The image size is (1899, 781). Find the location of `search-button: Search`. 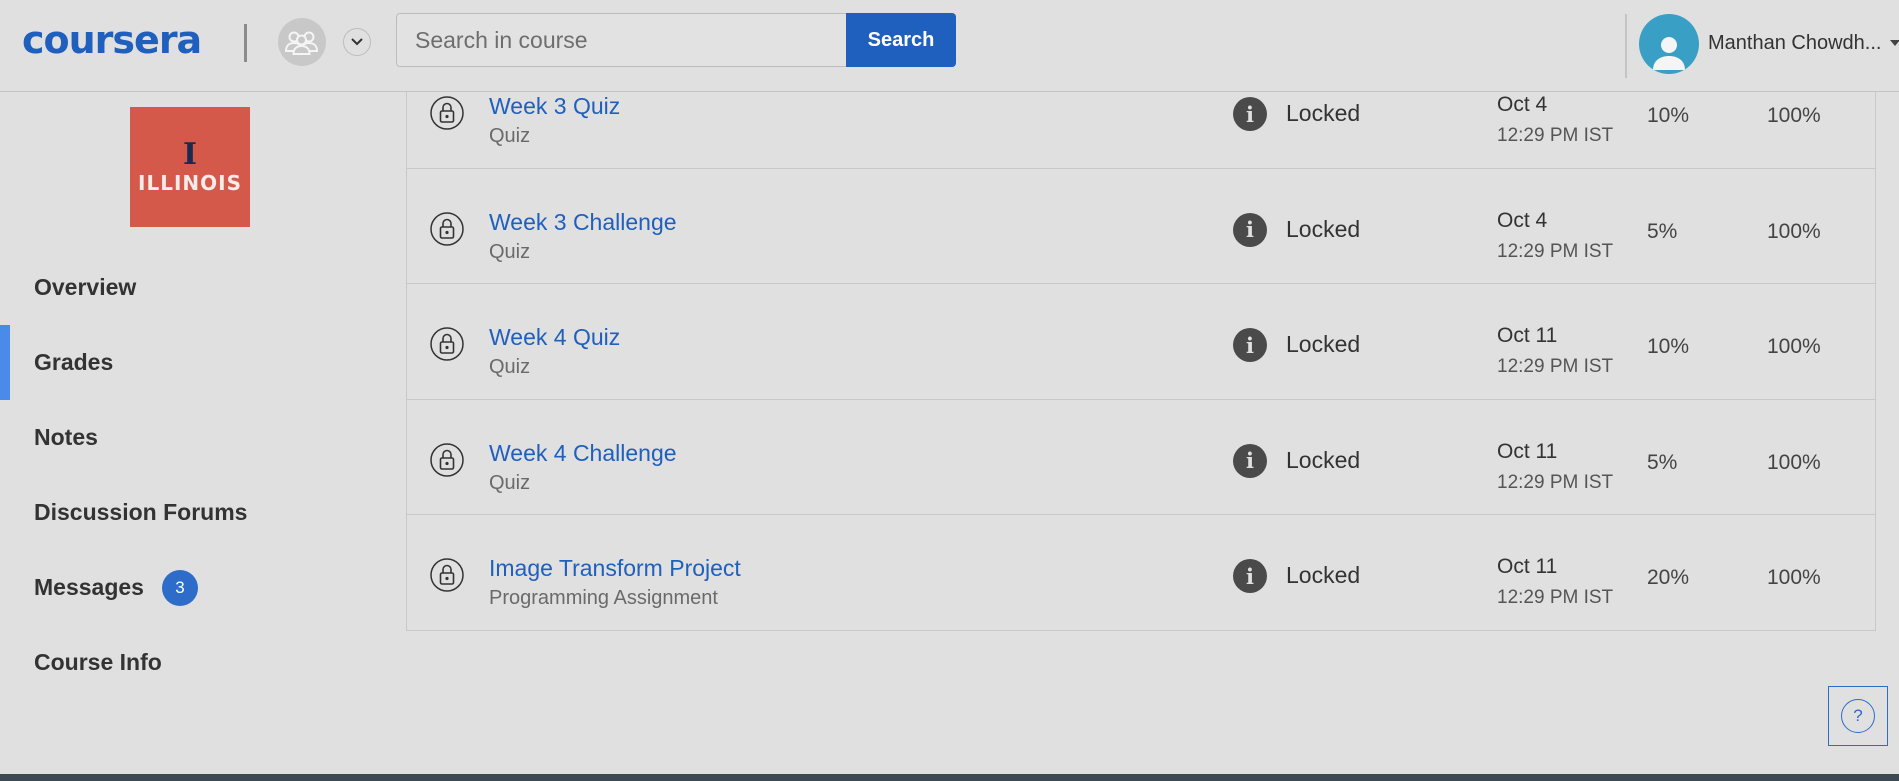

search-button: Search is located at coordinates (901, 40).